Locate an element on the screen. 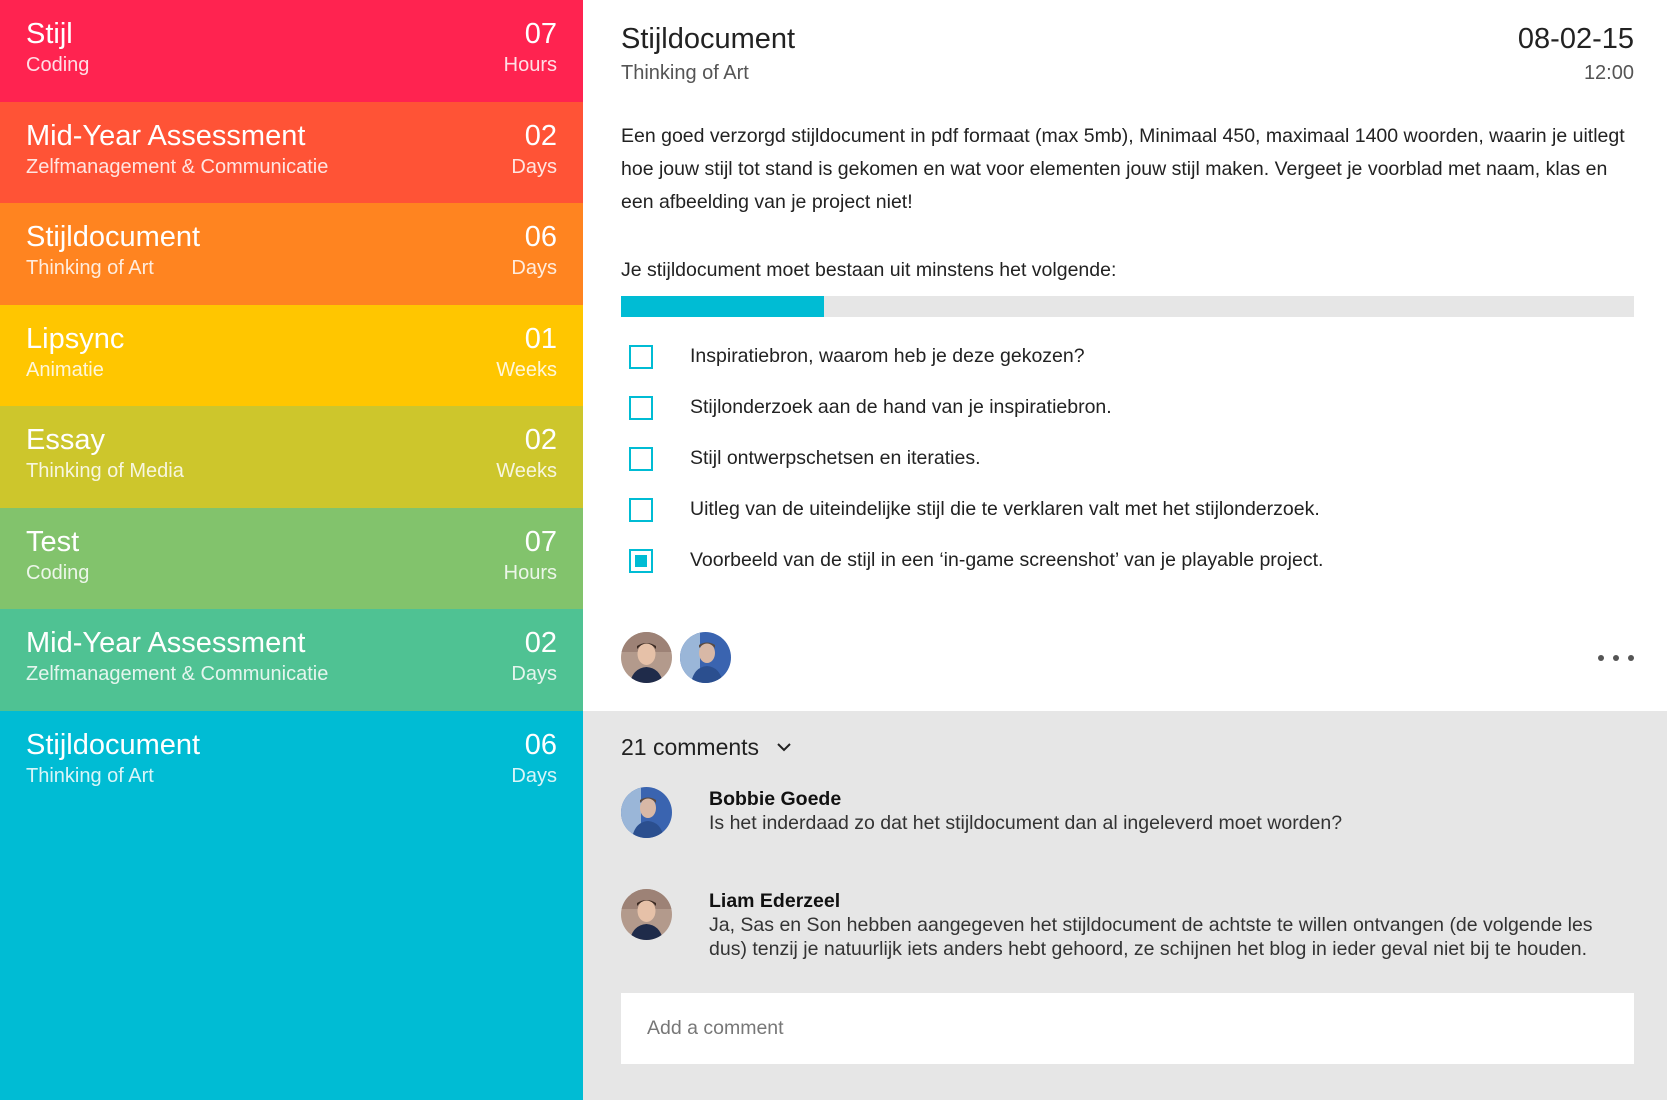 This screenshot has width=1667, height=1100. course-subtitle: Thinking of Art is located at coordinates (685, 73).